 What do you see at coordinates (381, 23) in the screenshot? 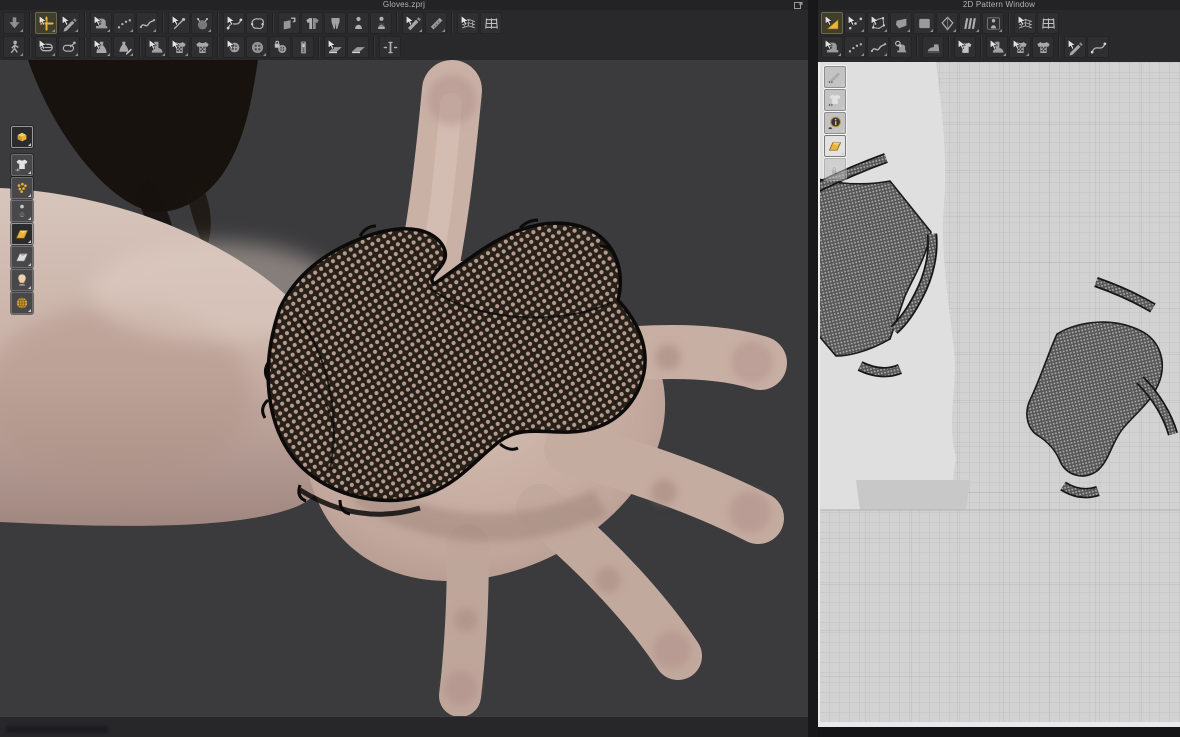
I see `avatar-dress-display-tool` at bounding box center [381, 23].